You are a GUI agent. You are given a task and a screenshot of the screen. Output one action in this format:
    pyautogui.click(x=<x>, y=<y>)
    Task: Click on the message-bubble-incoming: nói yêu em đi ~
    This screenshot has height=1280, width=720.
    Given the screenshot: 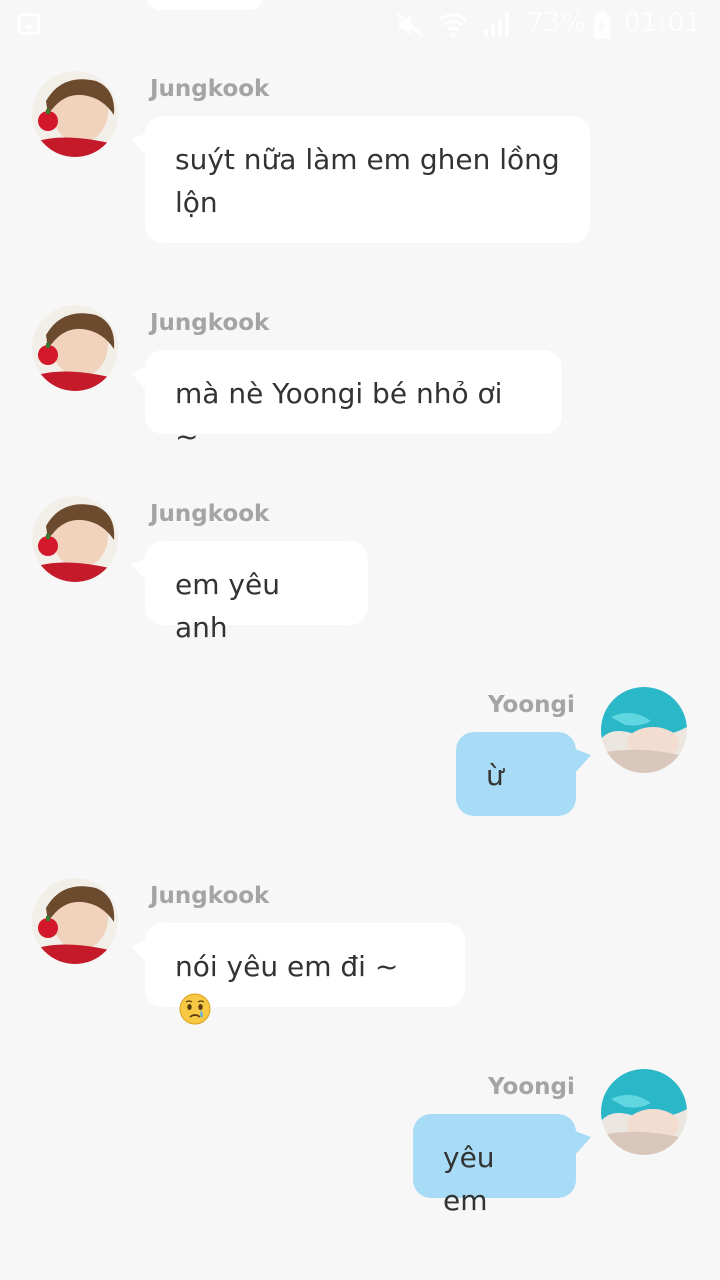 What is the action you would take?
    pyautogui.click(x=305, y=974)
    